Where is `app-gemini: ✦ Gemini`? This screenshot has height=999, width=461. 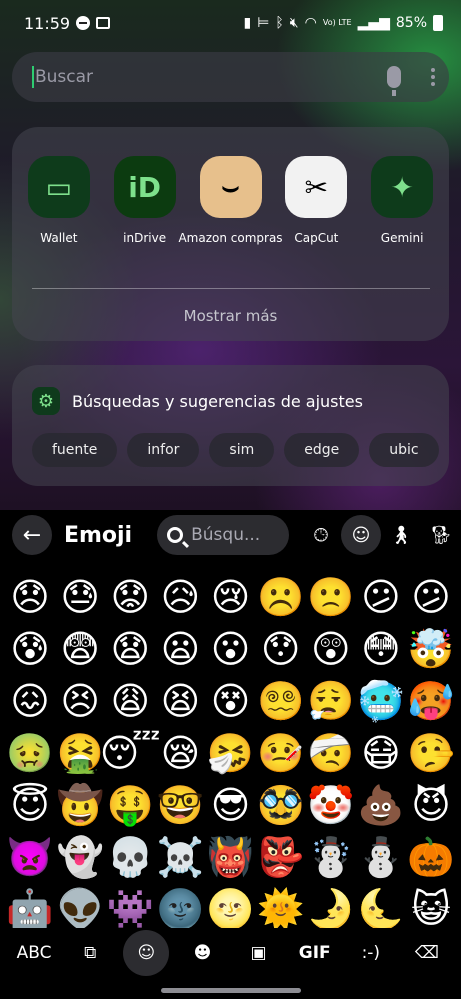
app-gemini: ✦ Gemini is located at coordinates (402, 200).